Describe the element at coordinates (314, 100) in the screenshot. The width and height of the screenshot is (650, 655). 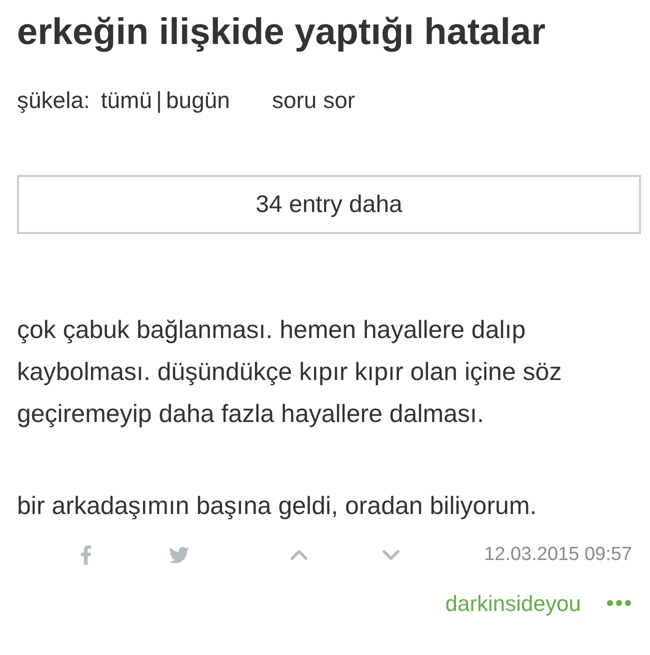
I see `ask-question-link: soru sor` at that location.